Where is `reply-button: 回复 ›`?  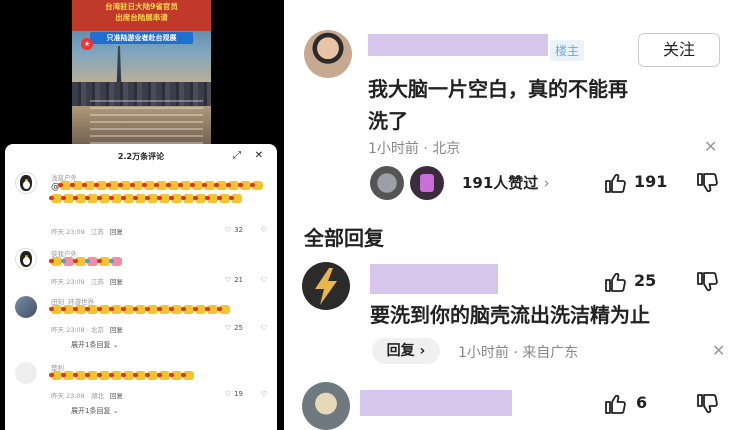 reply-button: 回复 › is located at coordinates (406, 351).